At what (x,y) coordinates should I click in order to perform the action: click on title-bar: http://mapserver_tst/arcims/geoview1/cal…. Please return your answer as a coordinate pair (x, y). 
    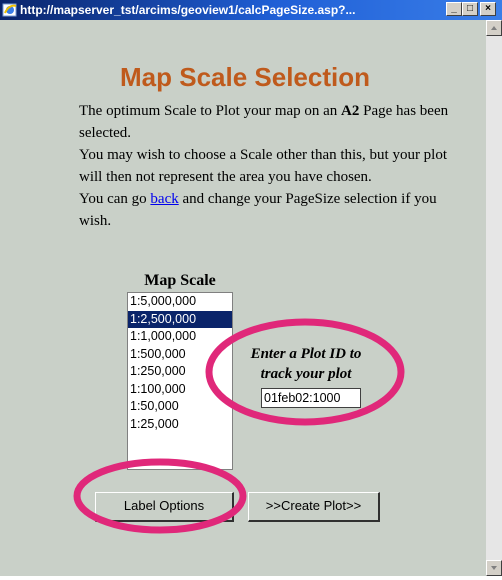
    Looking at the image, I should click on (251, 10).